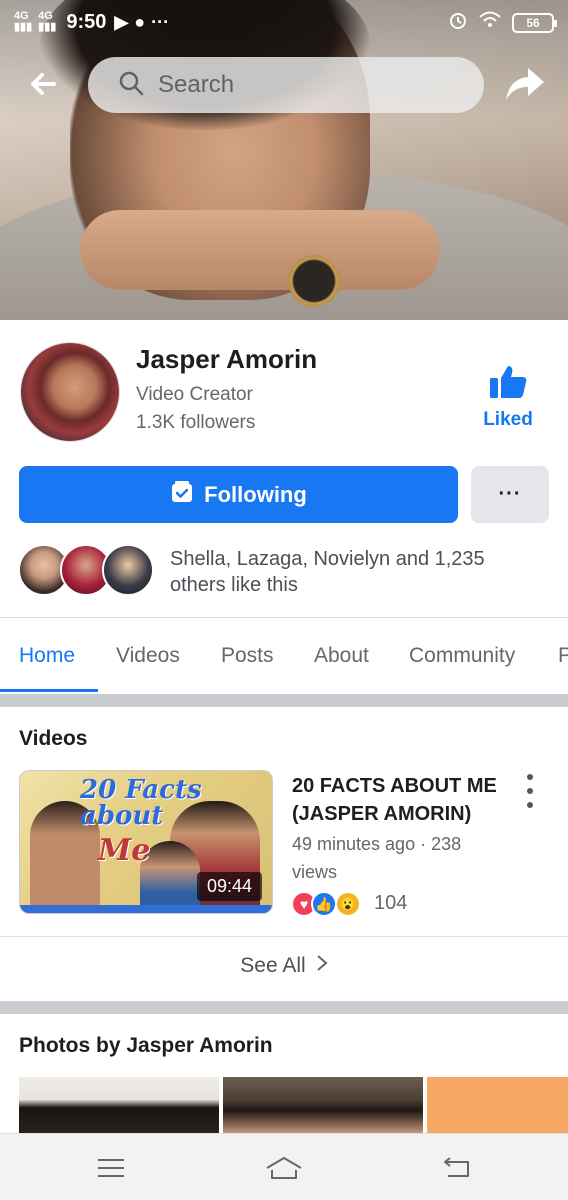 This screenshot has height=1200, width=568. Describe the element at coordinates (86, 21) in the screenshot. I see `clock: 9:50` at that location.